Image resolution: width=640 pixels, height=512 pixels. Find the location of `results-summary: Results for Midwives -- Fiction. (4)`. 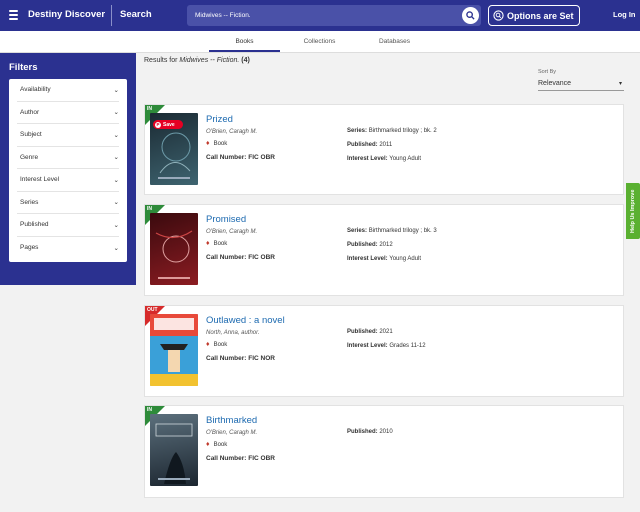

results-summary: Results for Midwives -- Fiction. (4) is located at coordinates (197, 60).